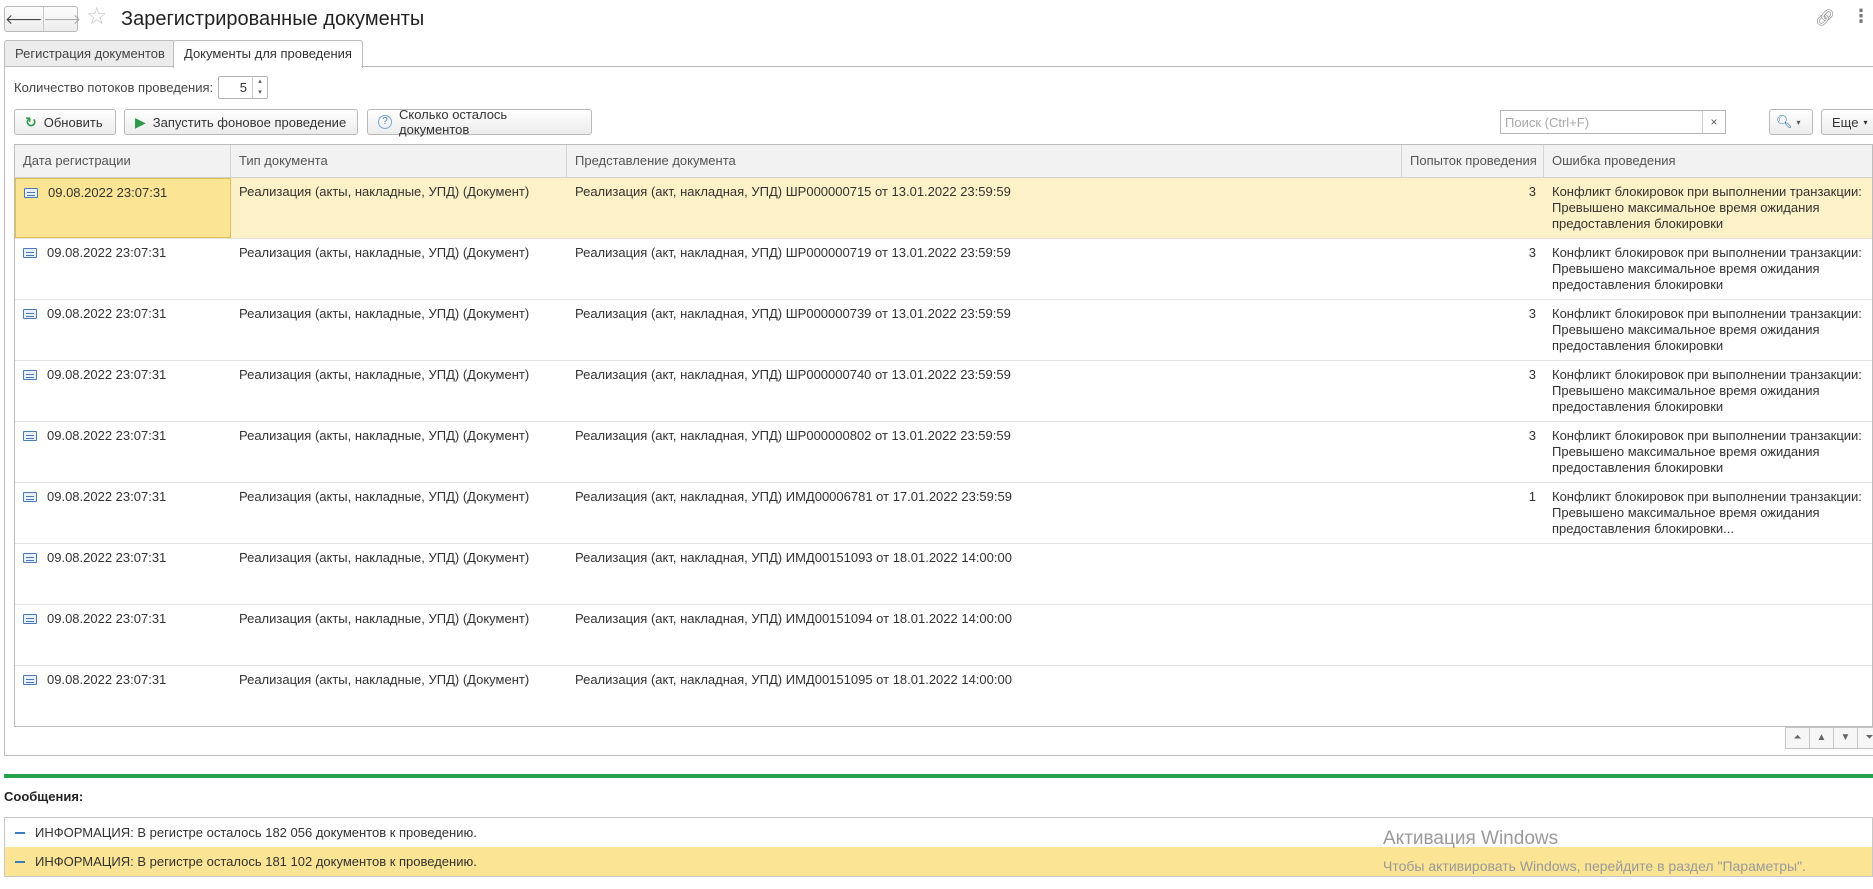 The width and height of the screenshot is (1873, 889). I want to click on threads-label: Количество потоков проведения:, so click(114, 87).